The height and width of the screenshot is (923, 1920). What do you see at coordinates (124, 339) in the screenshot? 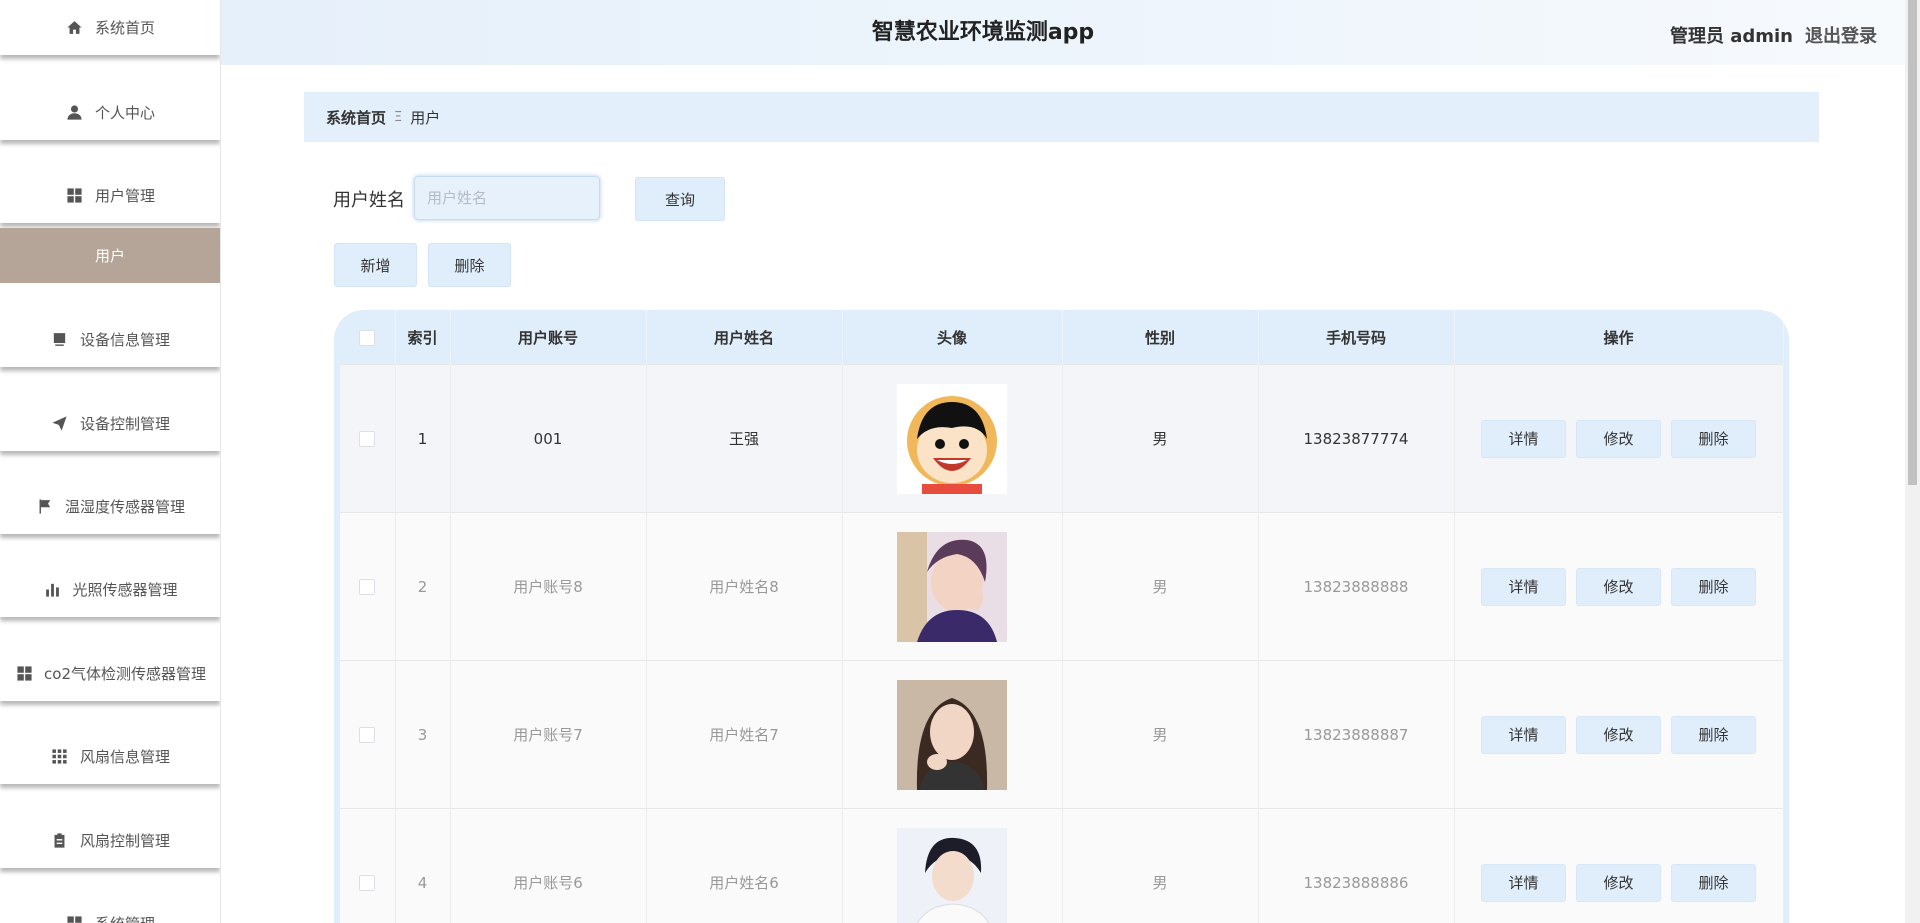
I see `sidebar-item-label: 设备信息管理` at bounding box center [124, 339].